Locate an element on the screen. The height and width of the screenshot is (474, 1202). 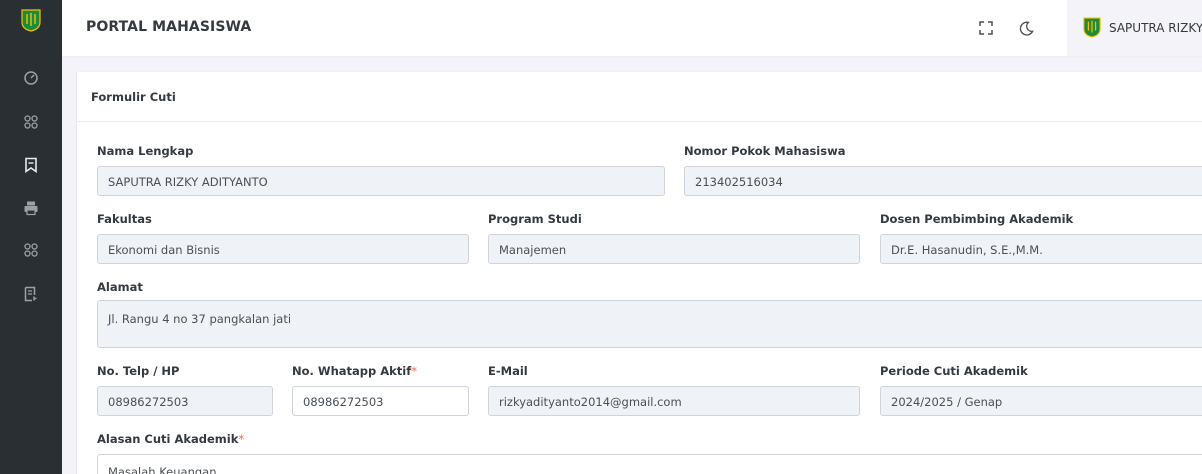
alasan-select: Masalah Keuangan is located at coordinates (649, 464).